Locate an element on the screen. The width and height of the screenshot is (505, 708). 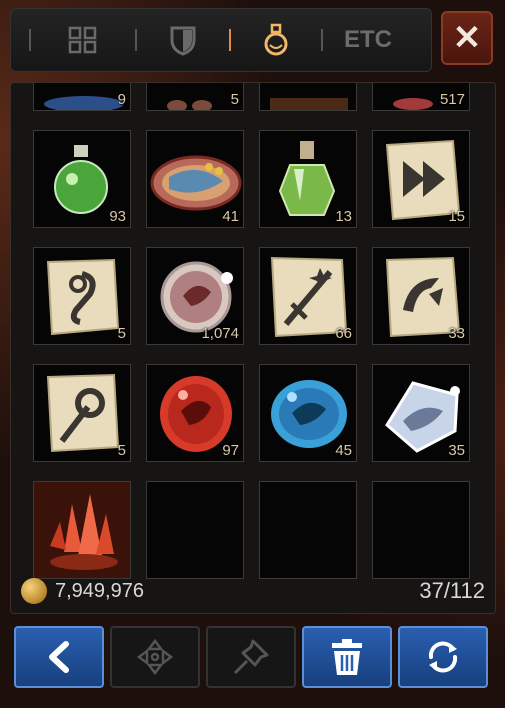
arrow-scroll-icon is located at coordinates (83, 413).